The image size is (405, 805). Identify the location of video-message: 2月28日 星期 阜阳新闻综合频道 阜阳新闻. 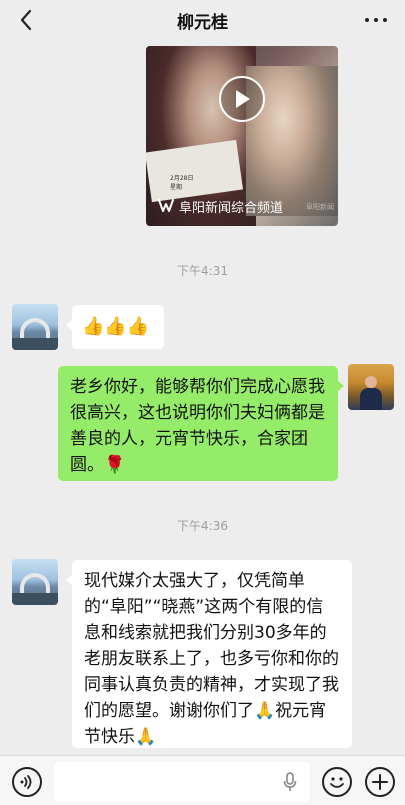
(242, 136).